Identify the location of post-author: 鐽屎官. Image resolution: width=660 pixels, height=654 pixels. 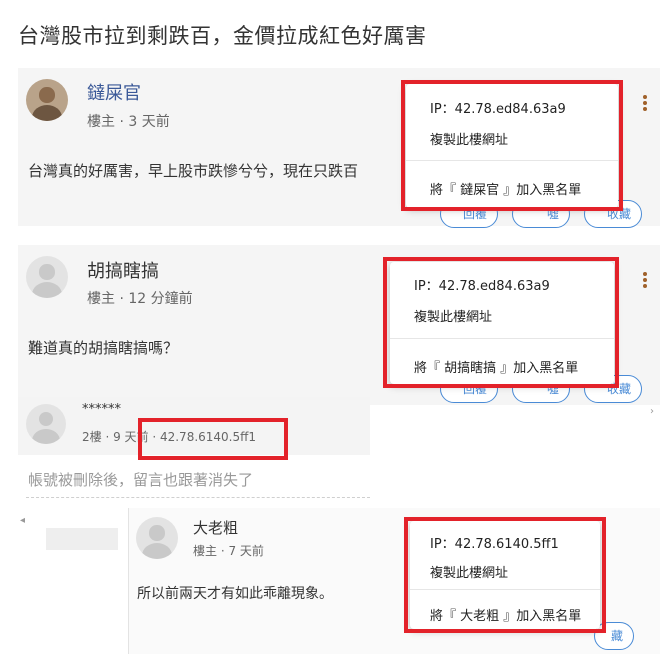
(114, 92).